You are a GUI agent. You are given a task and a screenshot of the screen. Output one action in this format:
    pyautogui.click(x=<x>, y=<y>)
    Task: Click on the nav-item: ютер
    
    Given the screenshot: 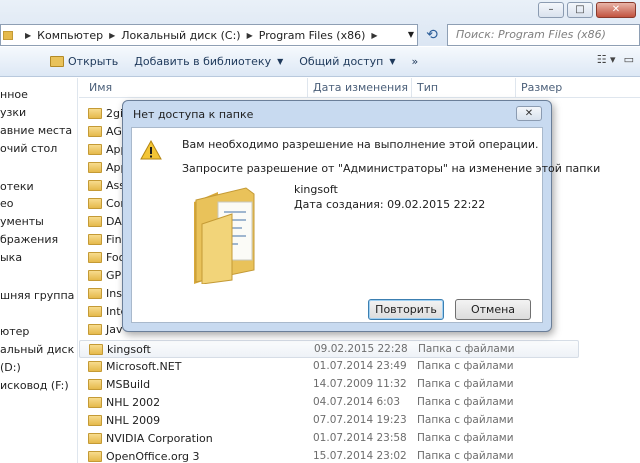 What is the action you would take?
    pyautogui.click(x=14, y=331)
    